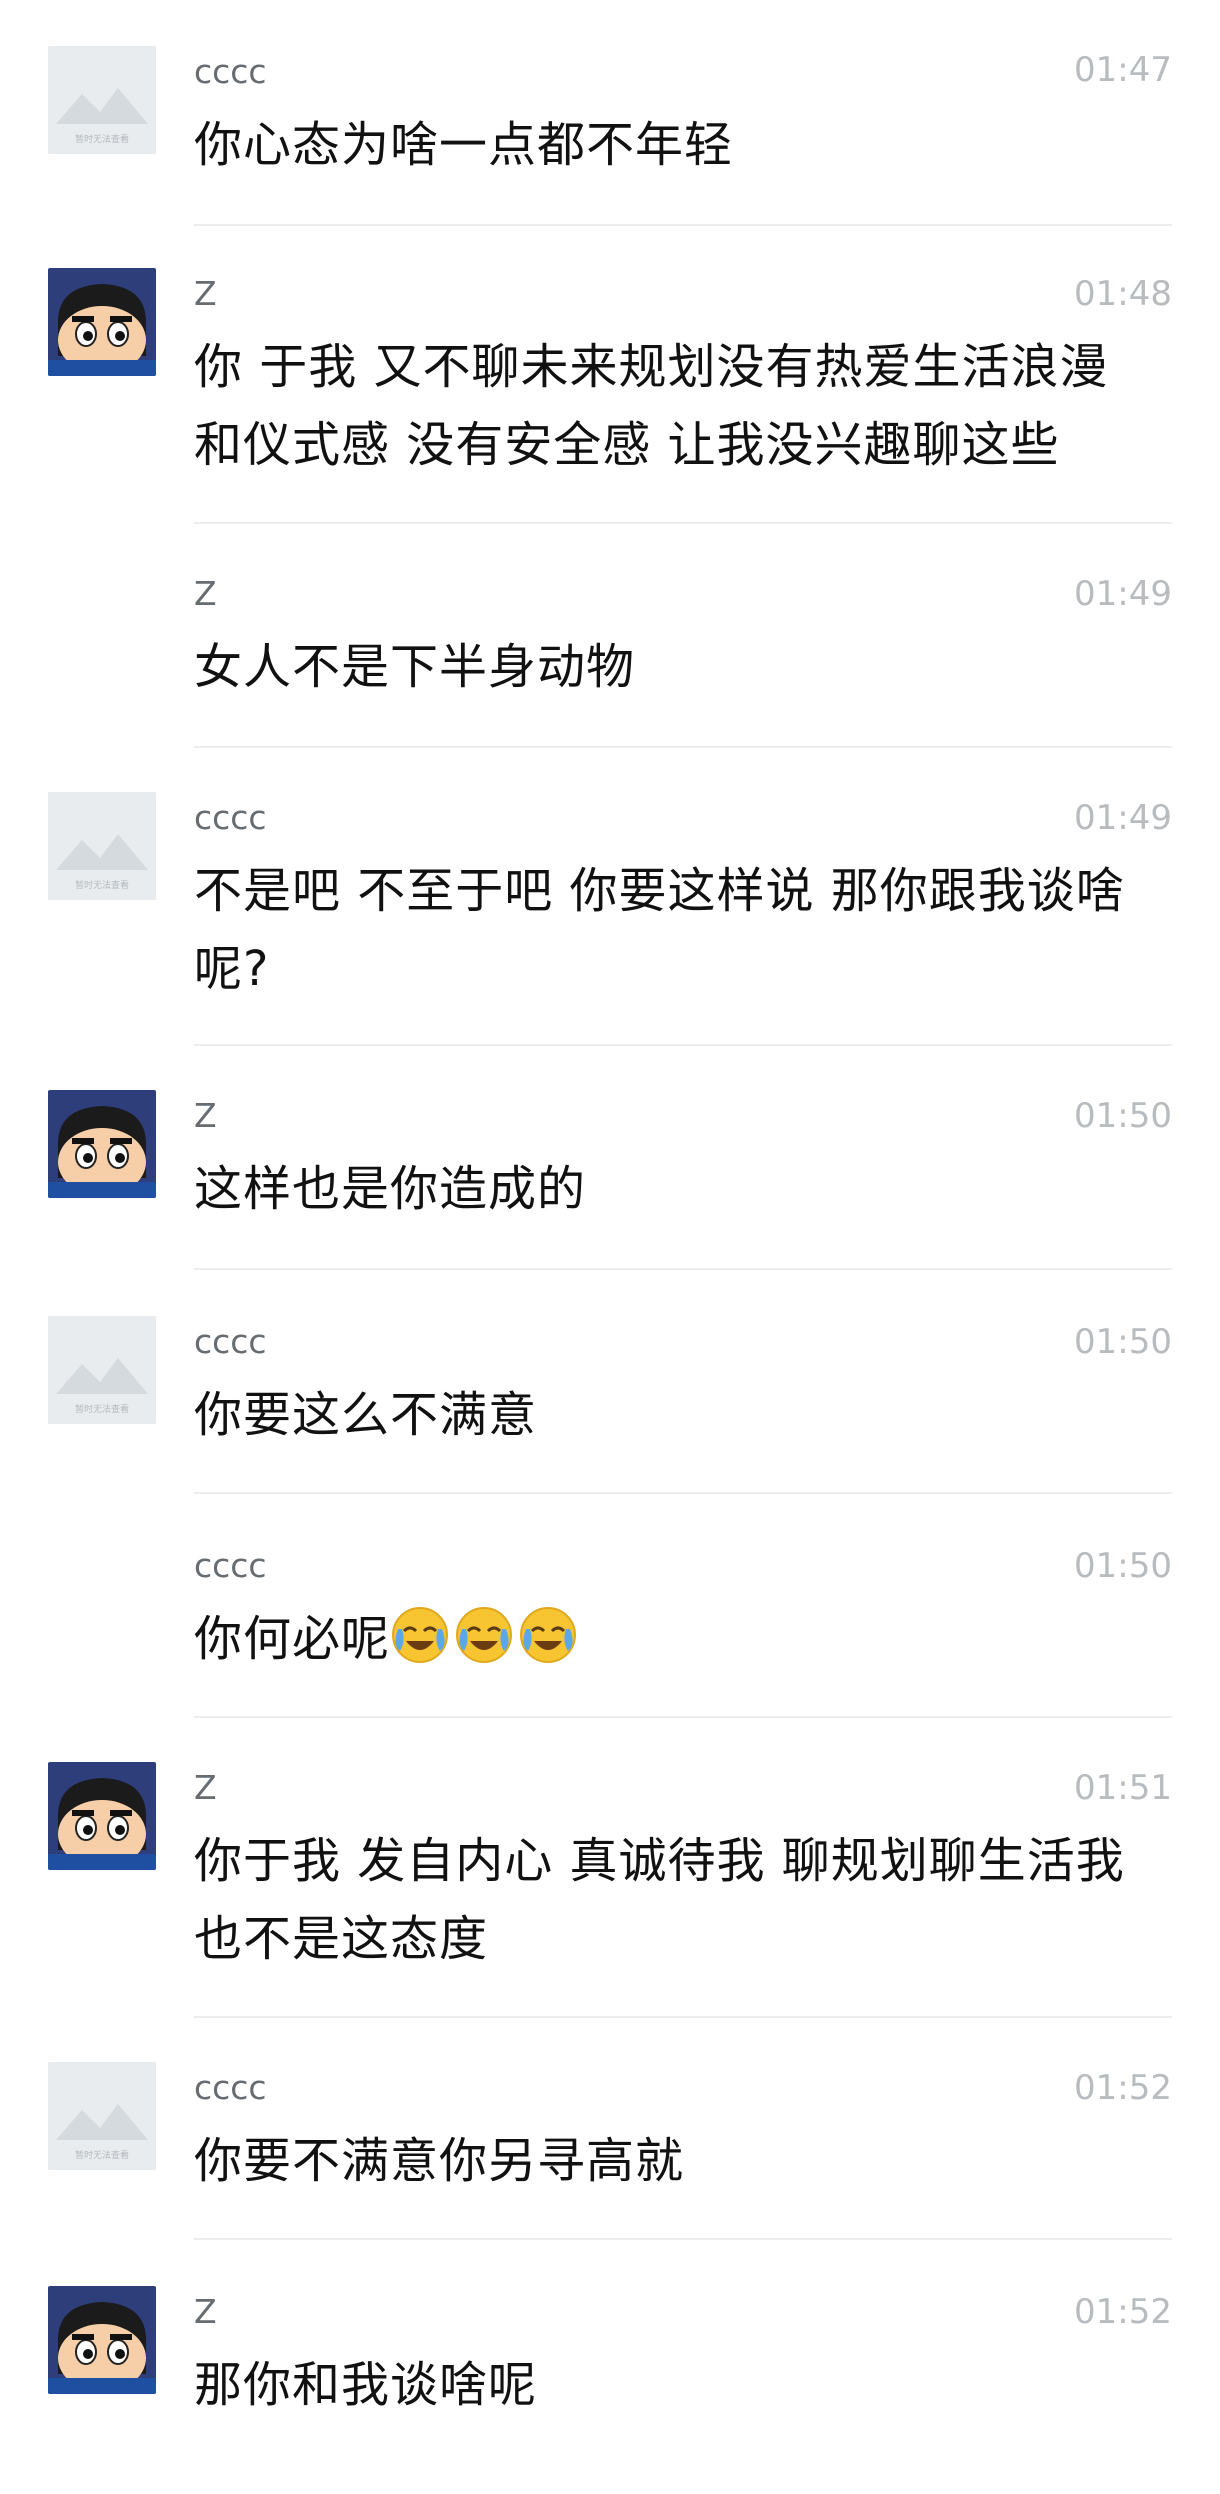  What do you see at coordinates (390, 1189) in the screenshot?
I see `message-text: 这样也是你造成的` at bounding box center [390, 1189].